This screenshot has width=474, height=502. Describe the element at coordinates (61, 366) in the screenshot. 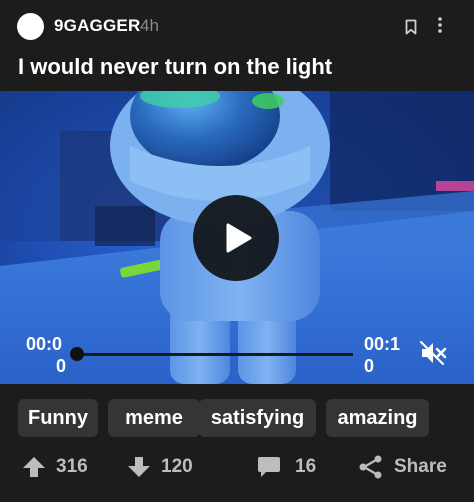

I see `current-time-line-2: 0` at that location.